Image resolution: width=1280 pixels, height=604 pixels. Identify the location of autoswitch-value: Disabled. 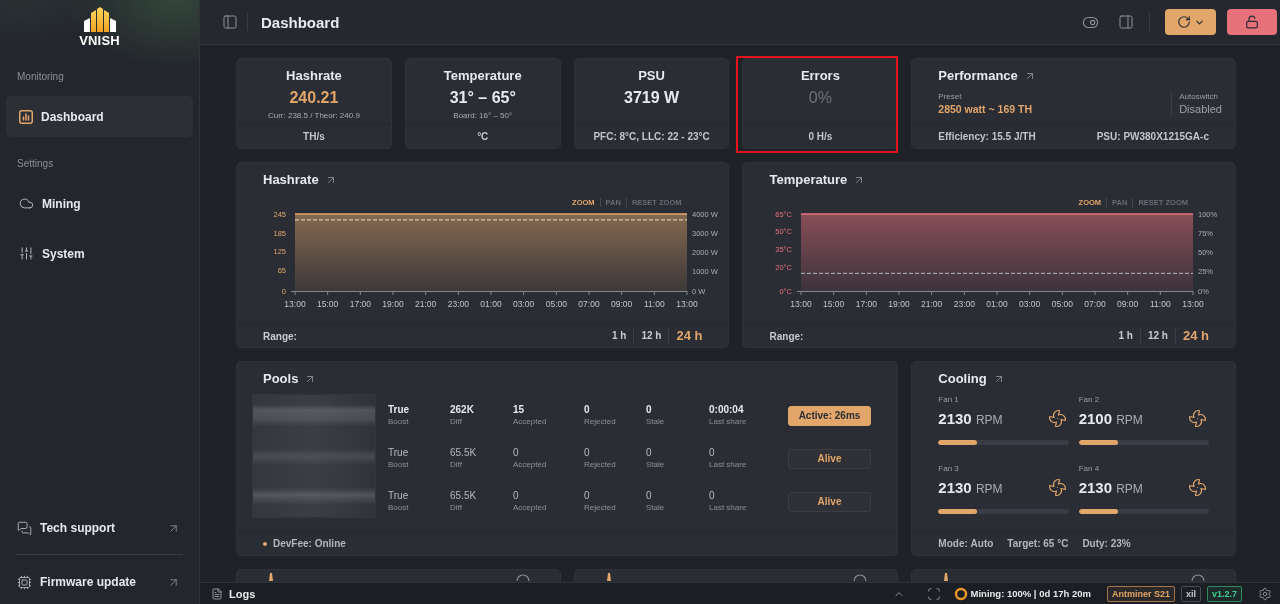
(1200, 109).